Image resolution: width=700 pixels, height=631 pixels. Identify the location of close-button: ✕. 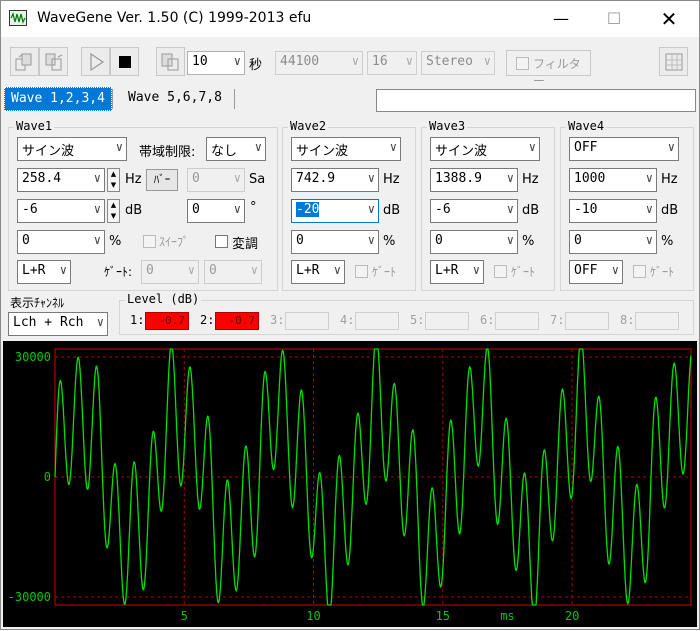
(669, 19).